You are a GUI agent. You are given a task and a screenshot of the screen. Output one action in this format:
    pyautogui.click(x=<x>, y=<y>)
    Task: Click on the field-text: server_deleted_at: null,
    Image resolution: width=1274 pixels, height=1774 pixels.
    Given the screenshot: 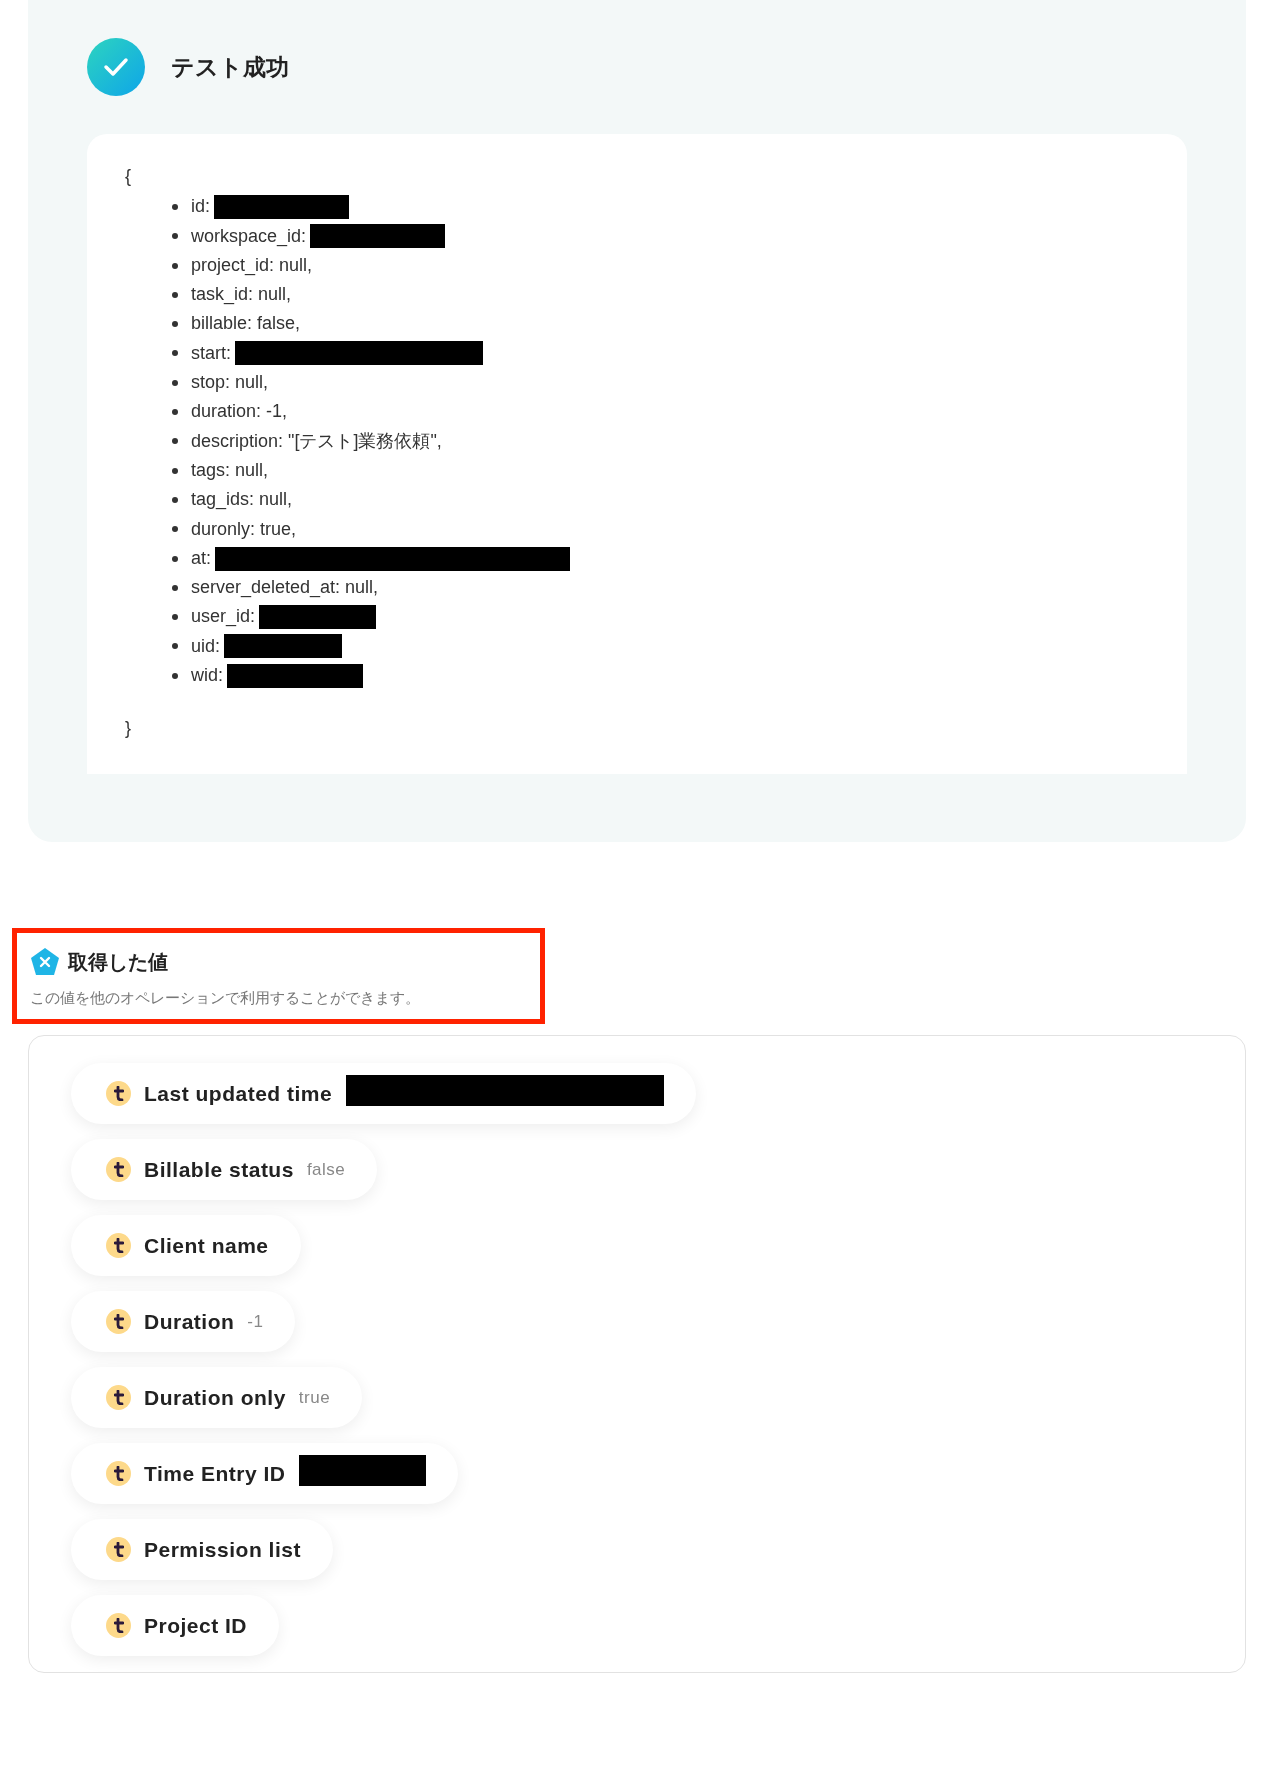 What is the action you would take?
    pyautogui.click(x=285, y=588)
    